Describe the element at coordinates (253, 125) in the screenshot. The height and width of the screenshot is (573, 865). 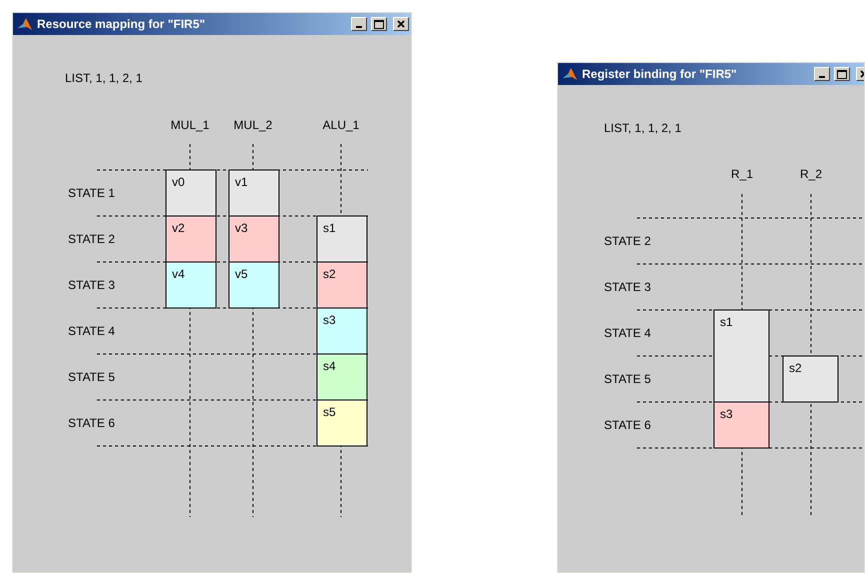
I see `column-label: MUL_2` at that location.